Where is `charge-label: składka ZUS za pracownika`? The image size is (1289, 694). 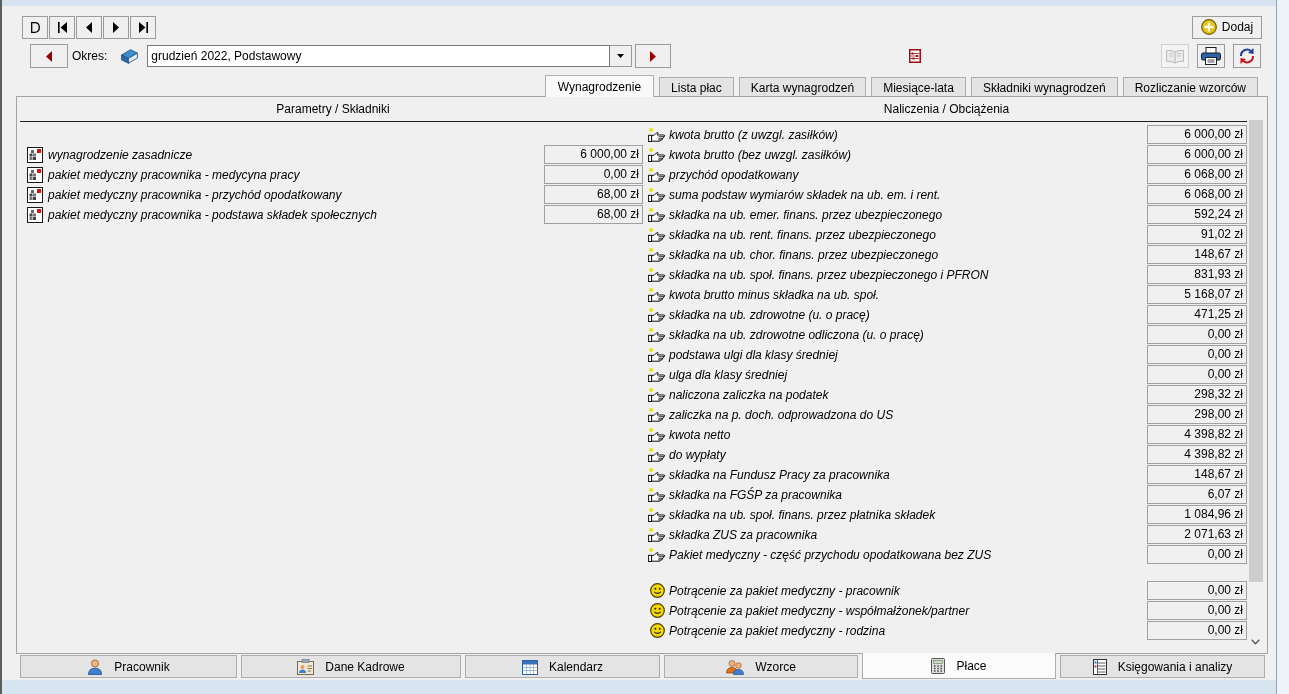
charge-label: składka ZUS za pracownika is located at coordinates (743, 534).